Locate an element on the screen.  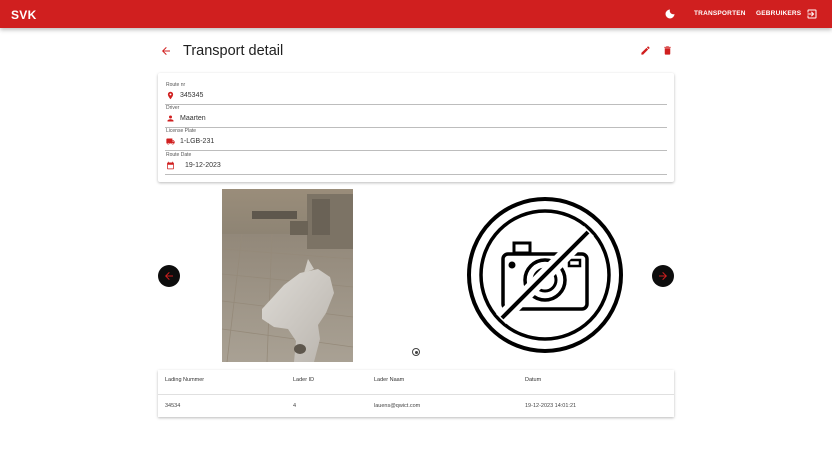
arrow-right-icon is located at coordinates (663, 276).